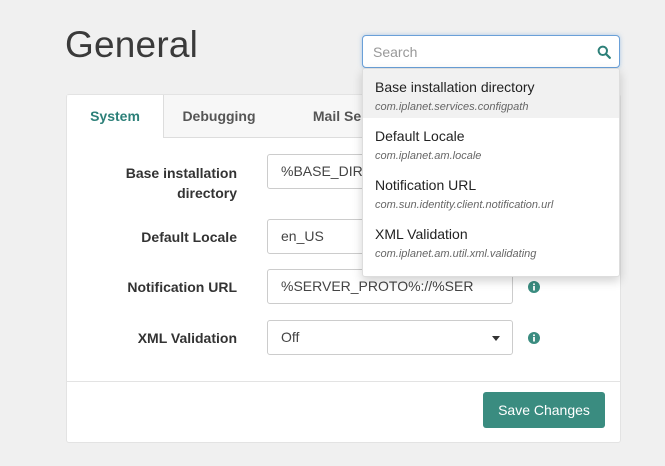 The image size is (665, 466). Describe the element at coordinates (207, 193) in the screenshot. I see `field-label-line: directory` at that location.